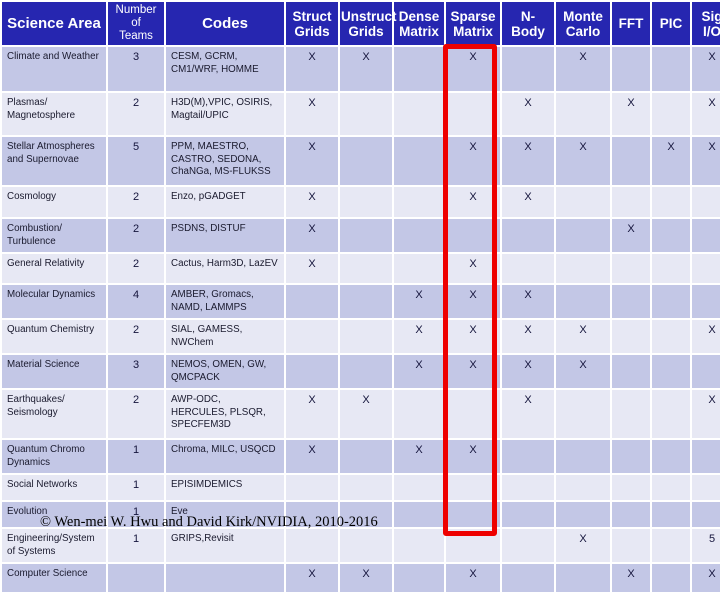 The width and height of the screenshot is (720, 594). What do you see at coordinates (225, 202) in the screenshot?
I see `cell-codes: Enzo, pGADGET` at bounding box center [225, 202].